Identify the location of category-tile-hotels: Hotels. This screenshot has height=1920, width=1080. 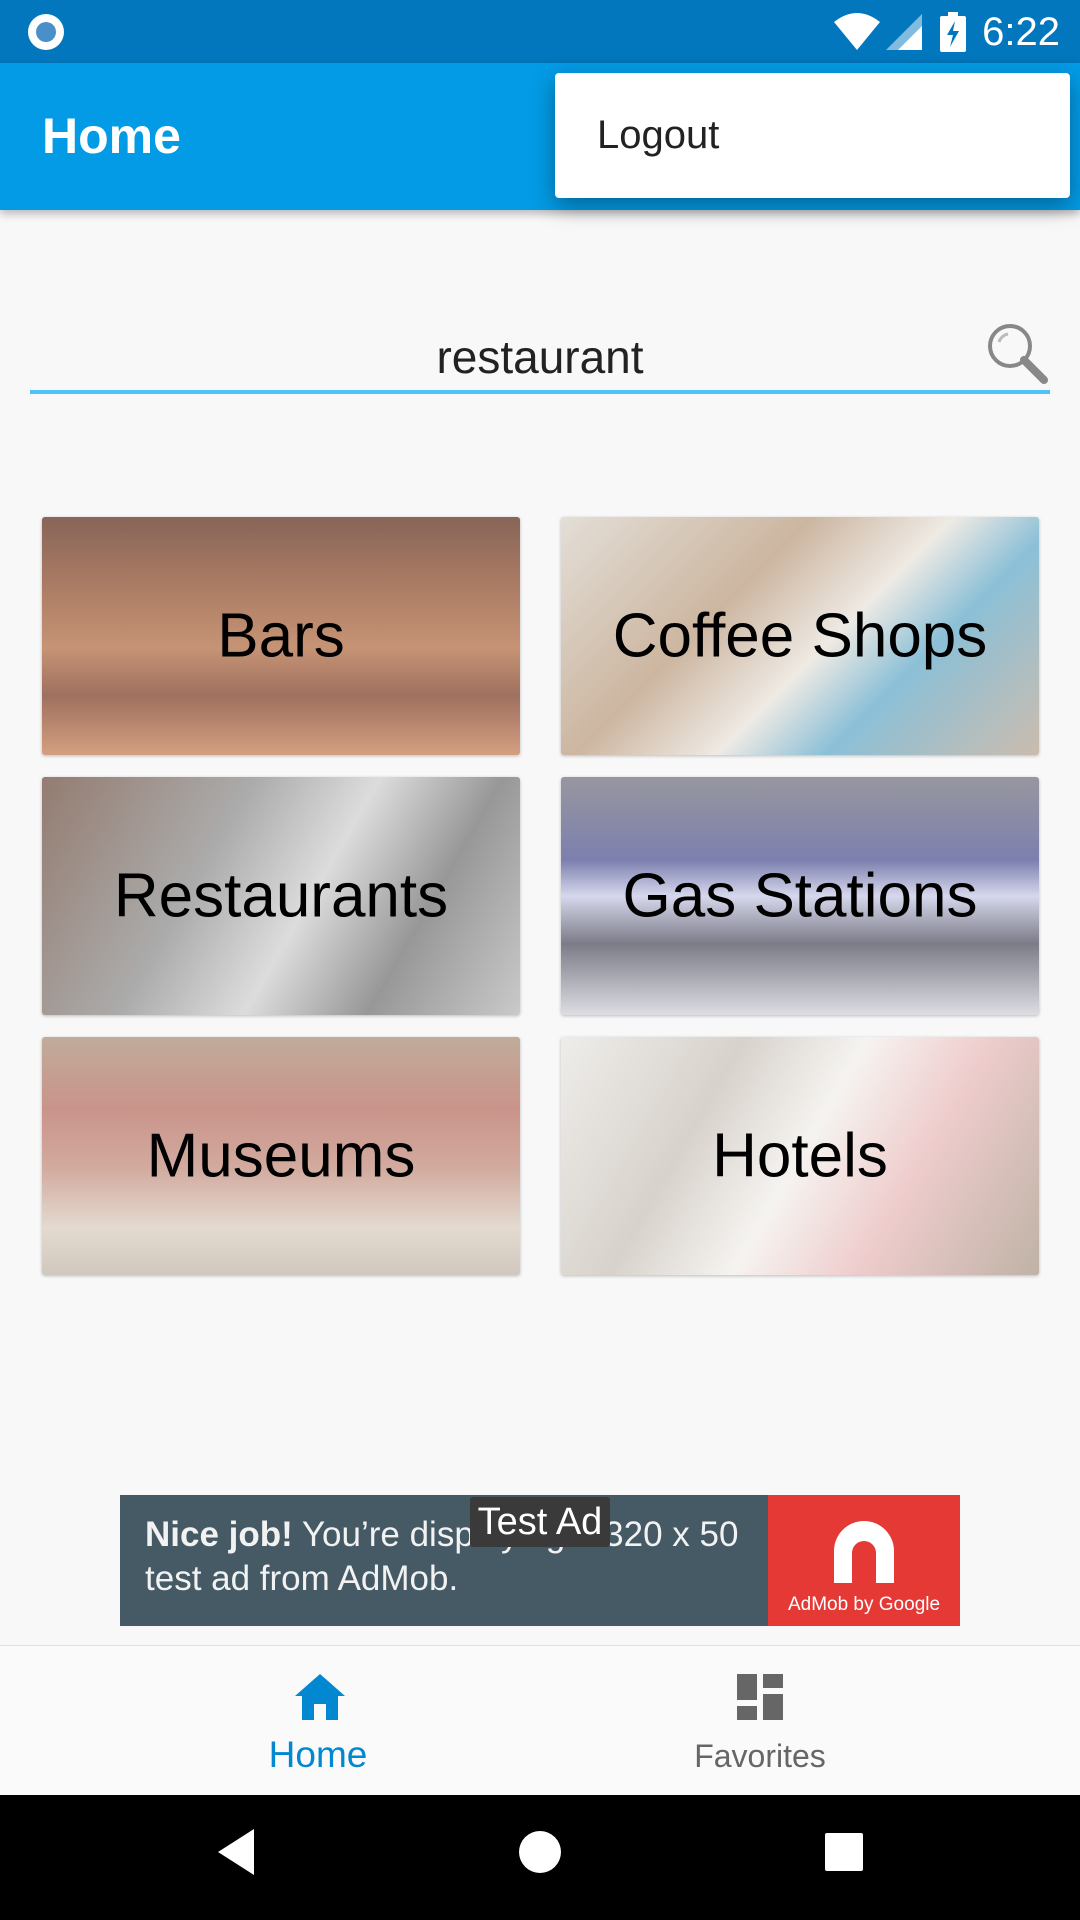
(800, 1156).